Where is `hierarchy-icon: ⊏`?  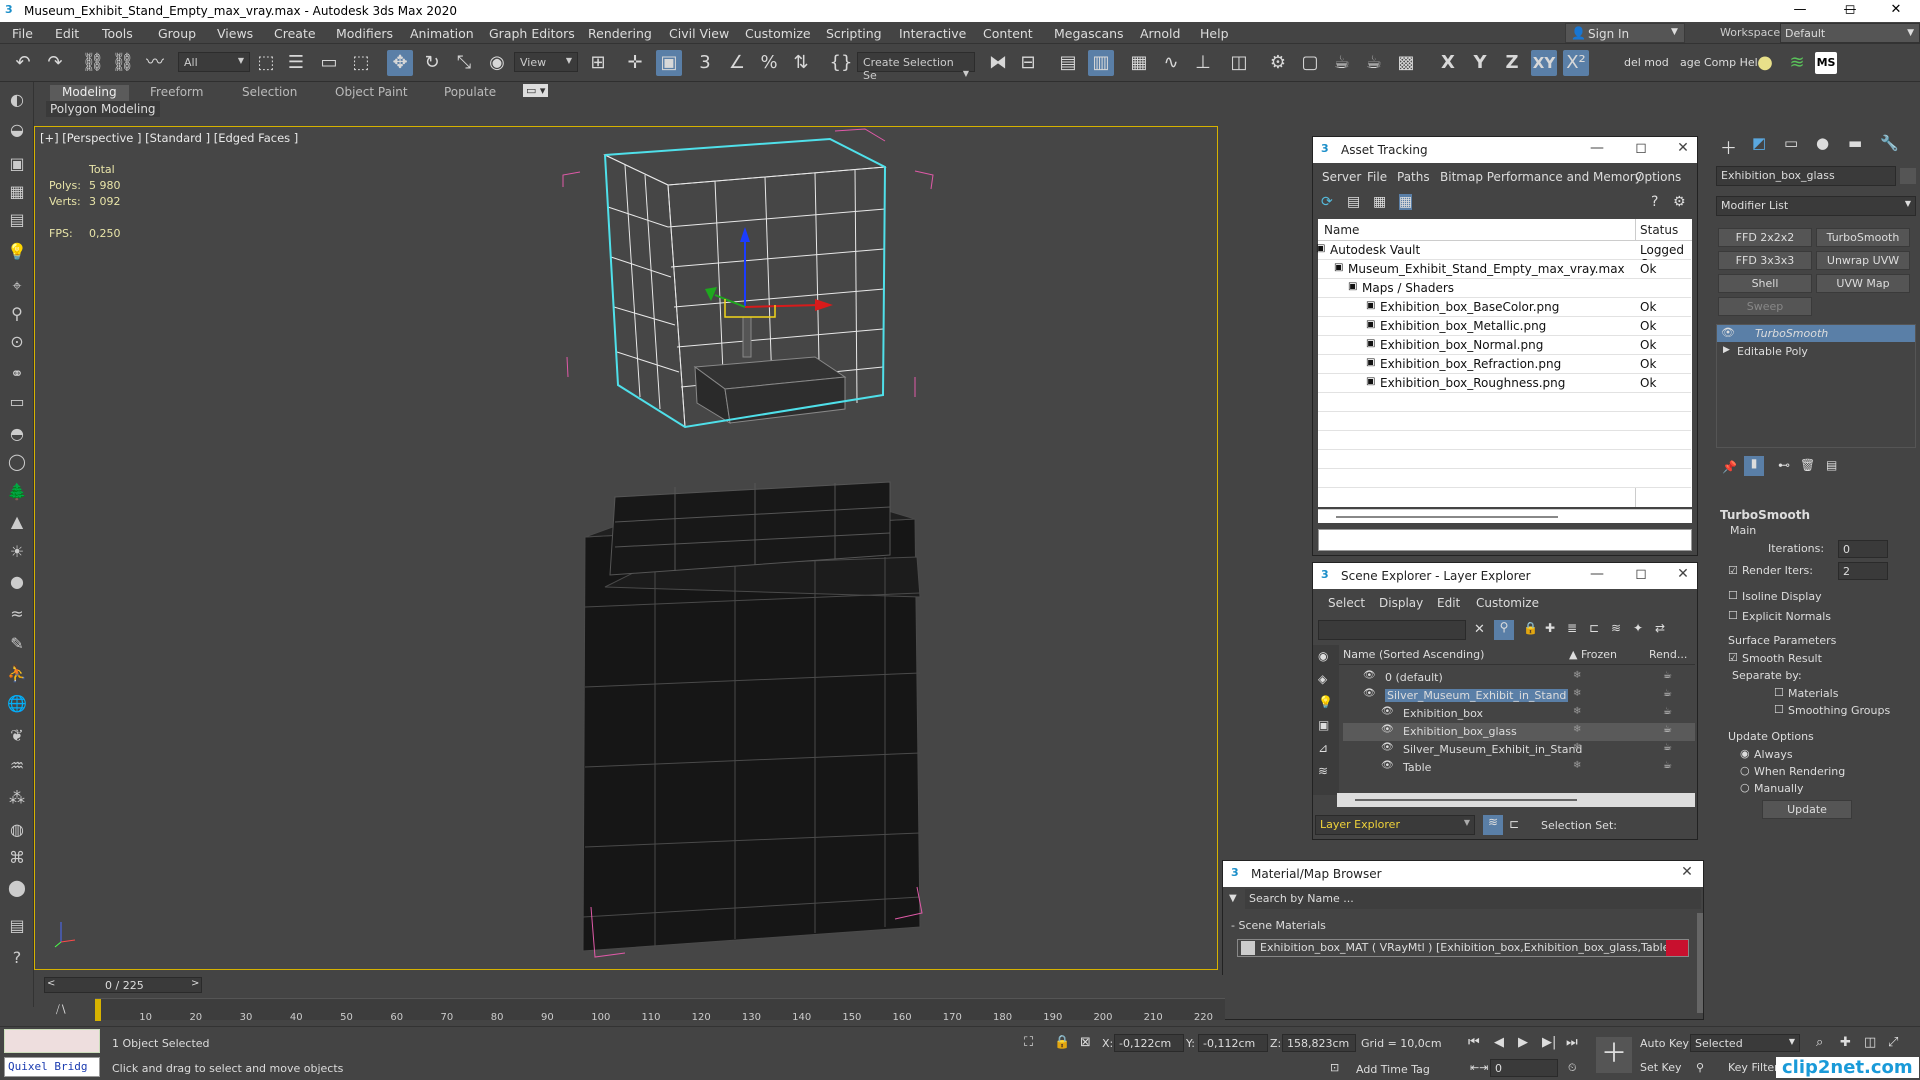
hierarchy-icon: ⊏ is located at coordinates (1594, 628).